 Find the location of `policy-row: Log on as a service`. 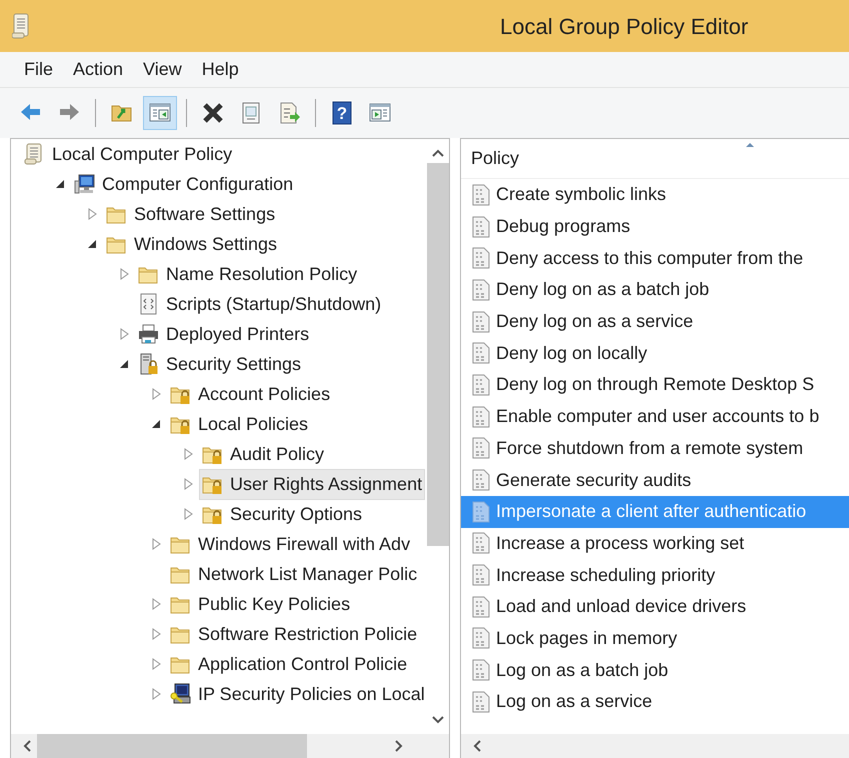

policy-row: Log on as a service is located at coordinates (655, 702).